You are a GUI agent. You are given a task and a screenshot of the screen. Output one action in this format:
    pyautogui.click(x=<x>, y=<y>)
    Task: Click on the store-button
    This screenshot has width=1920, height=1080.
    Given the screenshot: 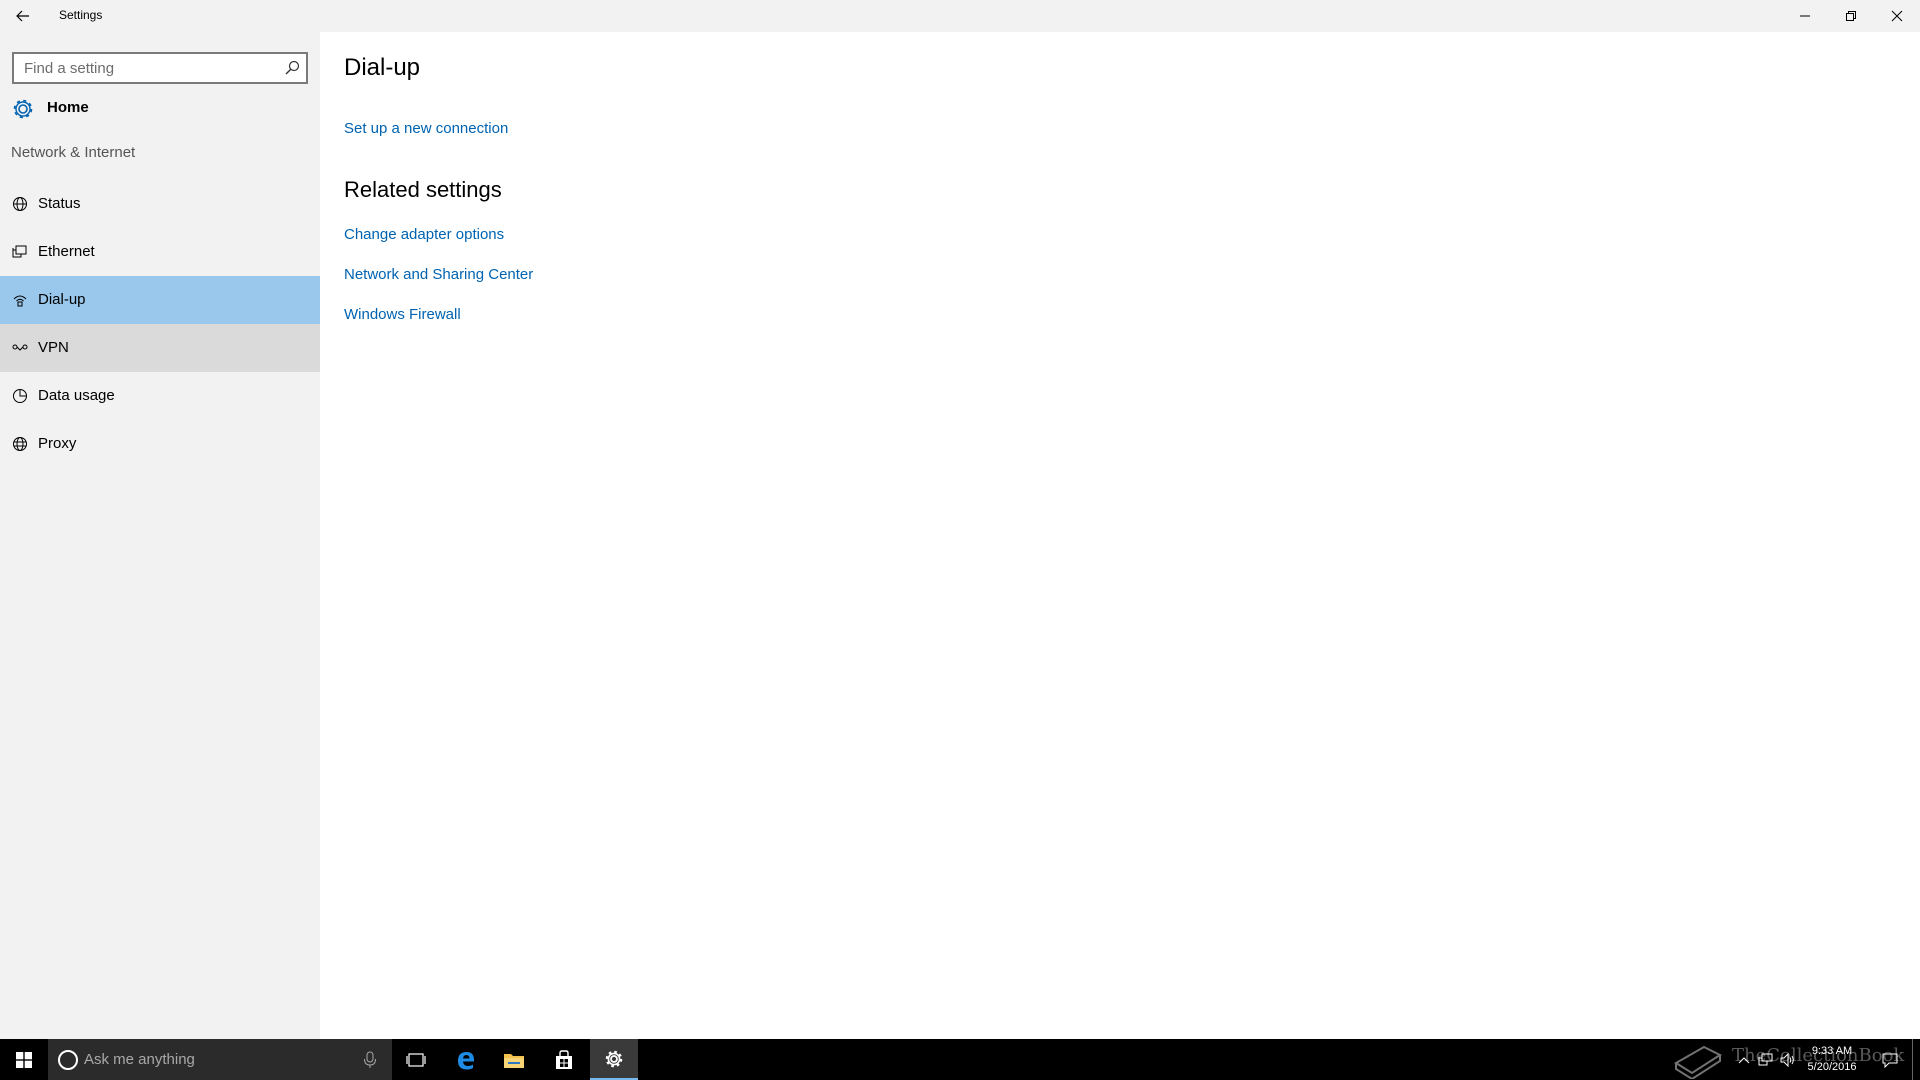 What is the action you would take?
    pyautogui.click(x=564, y=1059)
    